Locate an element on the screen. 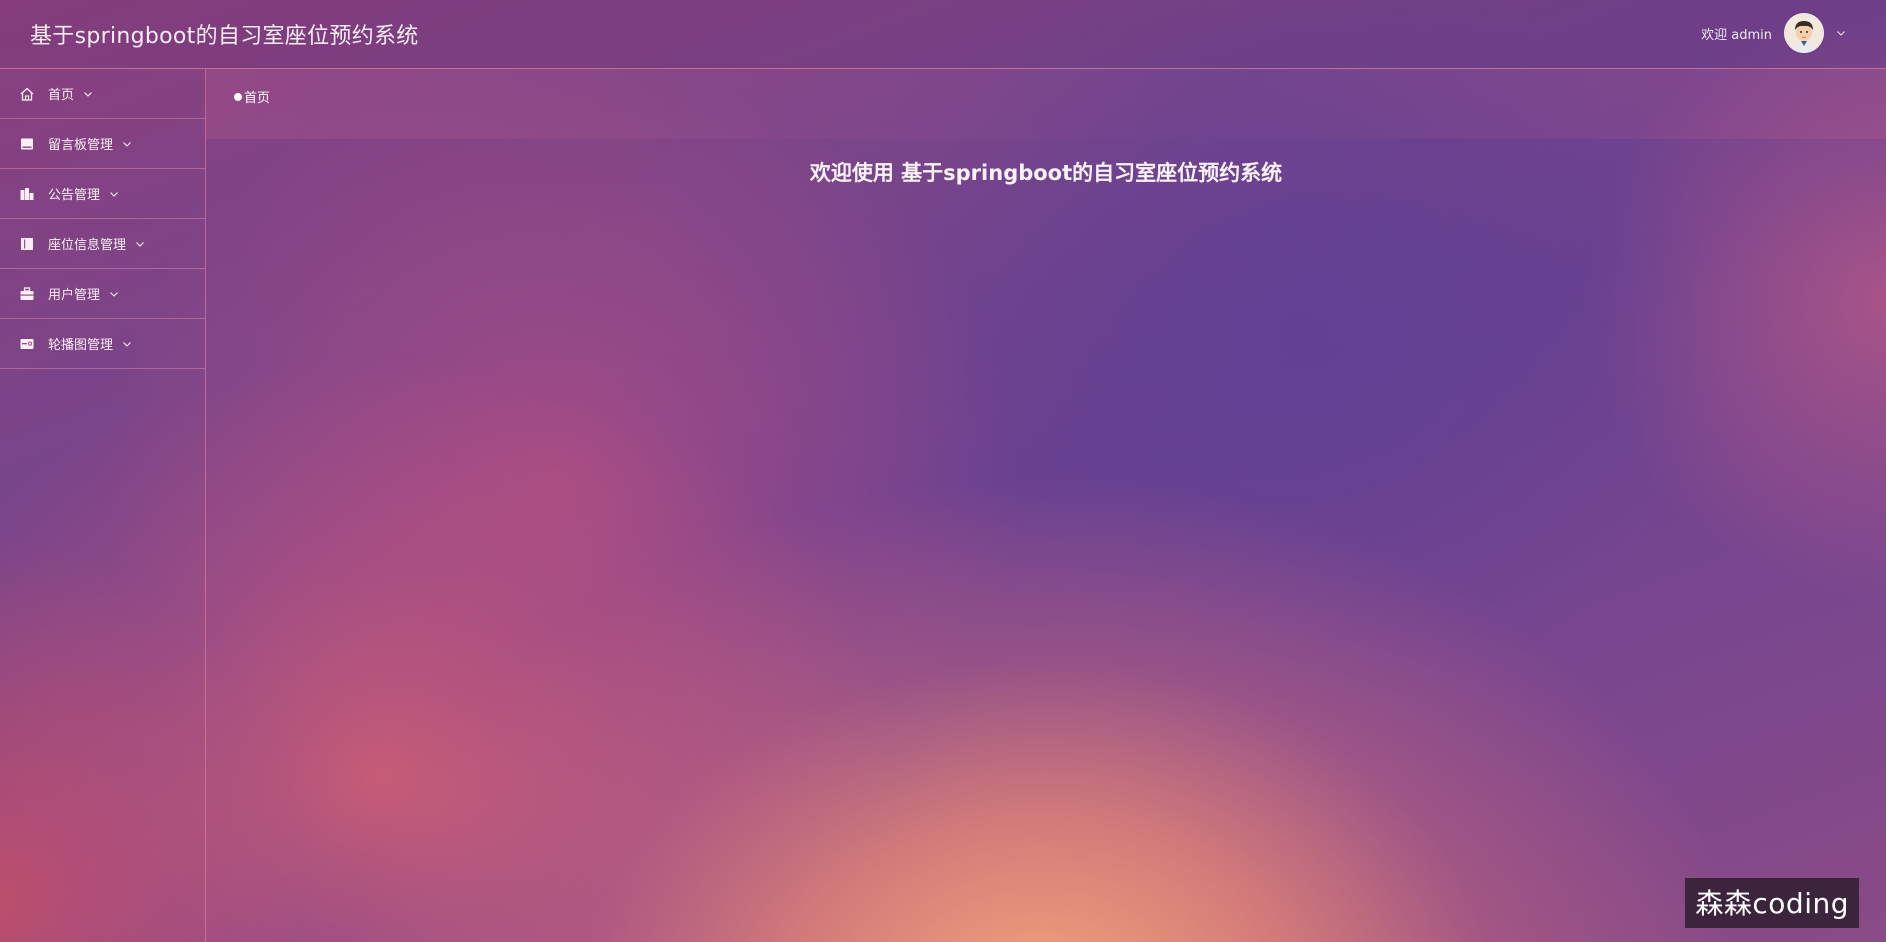  sidebar-item-label: 用户管理 is located at coordinates (74, 295).